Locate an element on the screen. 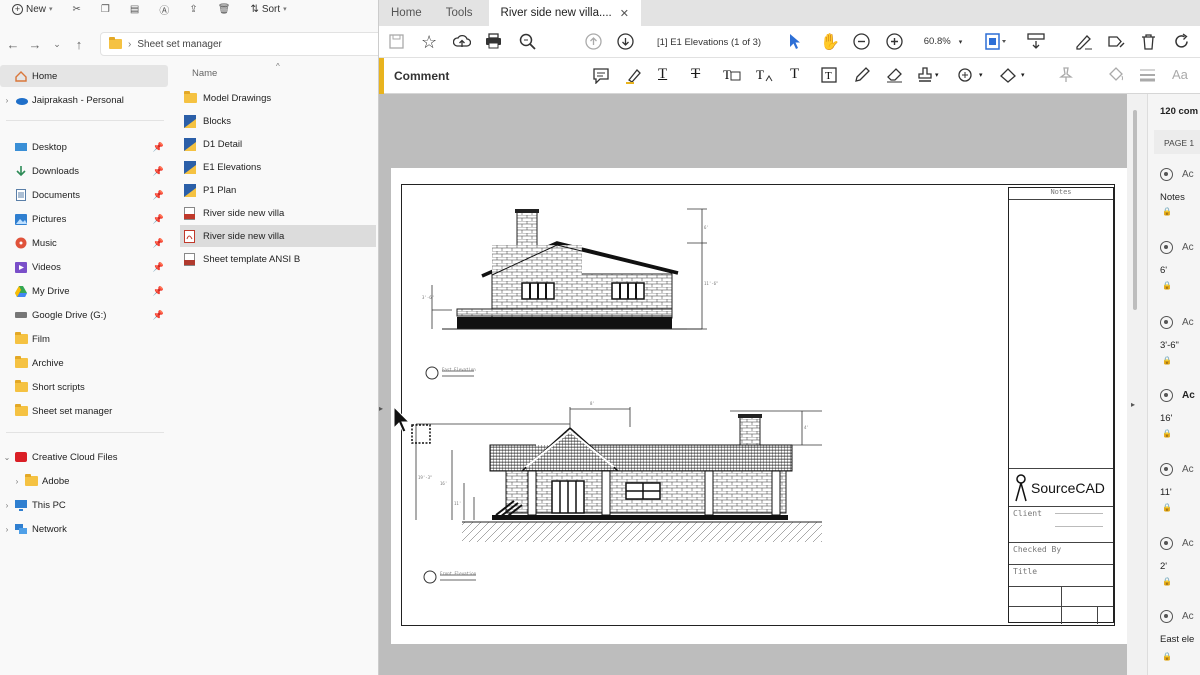  shapes-icon: ▾ is located at coordinates (1012, 75).